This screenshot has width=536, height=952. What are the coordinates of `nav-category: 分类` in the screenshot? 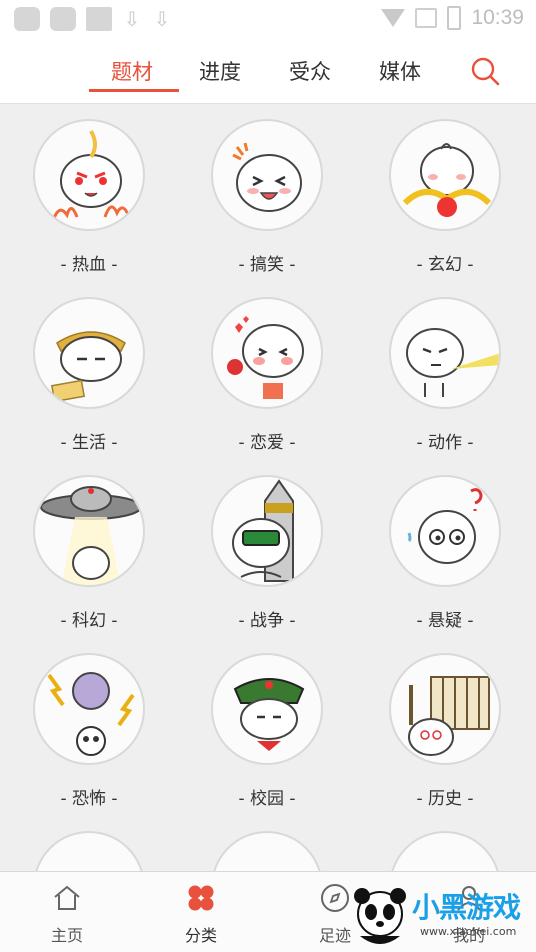 It's located at (201, 912).